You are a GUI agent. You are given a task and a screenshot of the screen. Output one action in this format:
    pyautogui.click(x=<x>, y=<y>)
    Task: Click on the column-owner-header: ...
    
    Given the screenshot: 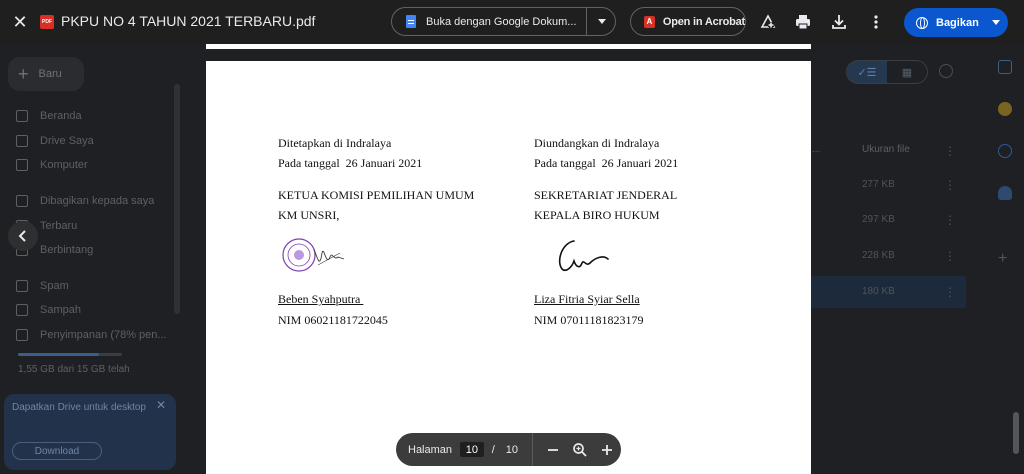 What is the action you would take?
    pyautogui.click(x=816, y=149)
    